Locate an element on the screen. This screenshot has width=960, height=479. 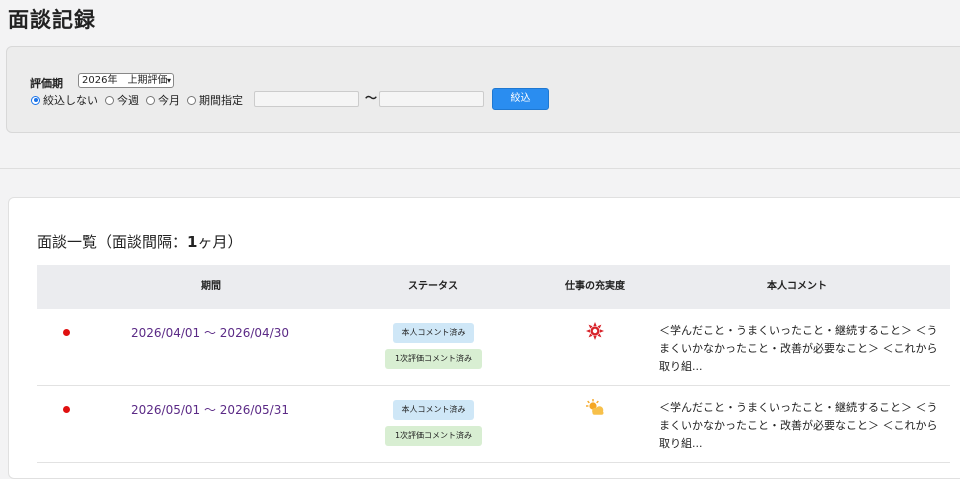
date-from-input is located at coordinates (306, 99).